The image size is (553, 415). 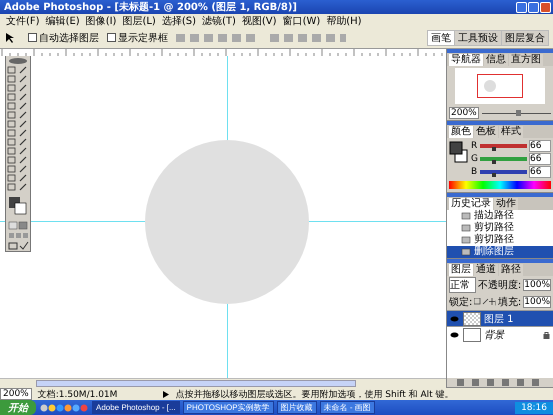 I want to click on layer-row: 图层 1, so click(x=500, y=318).